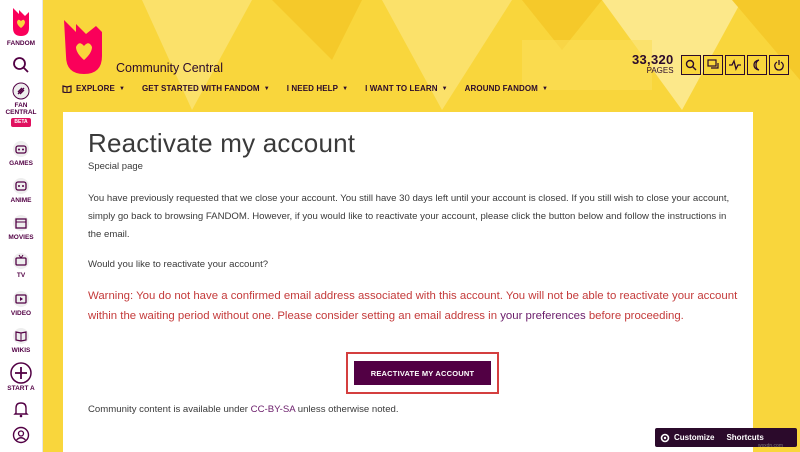  I want to click on start-label: START A, so click(21, 388).